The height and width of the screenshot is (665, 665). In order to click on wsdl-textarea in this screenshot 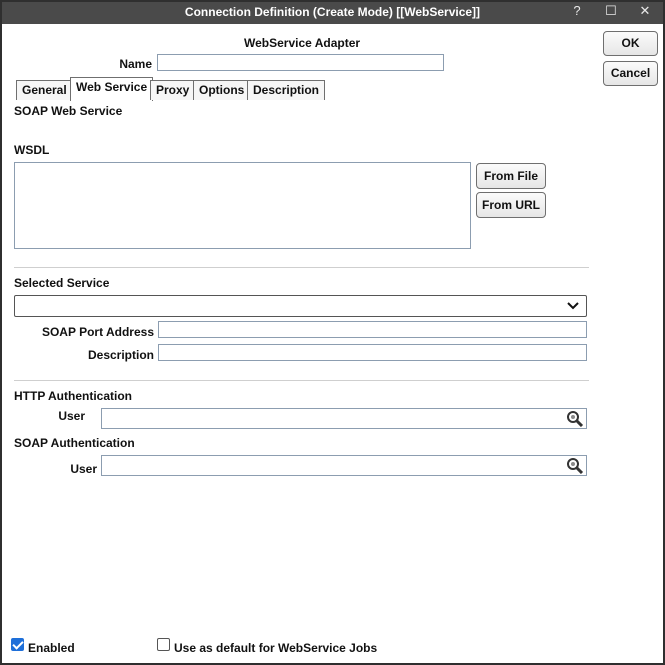, I will do `click(242, 205)`.